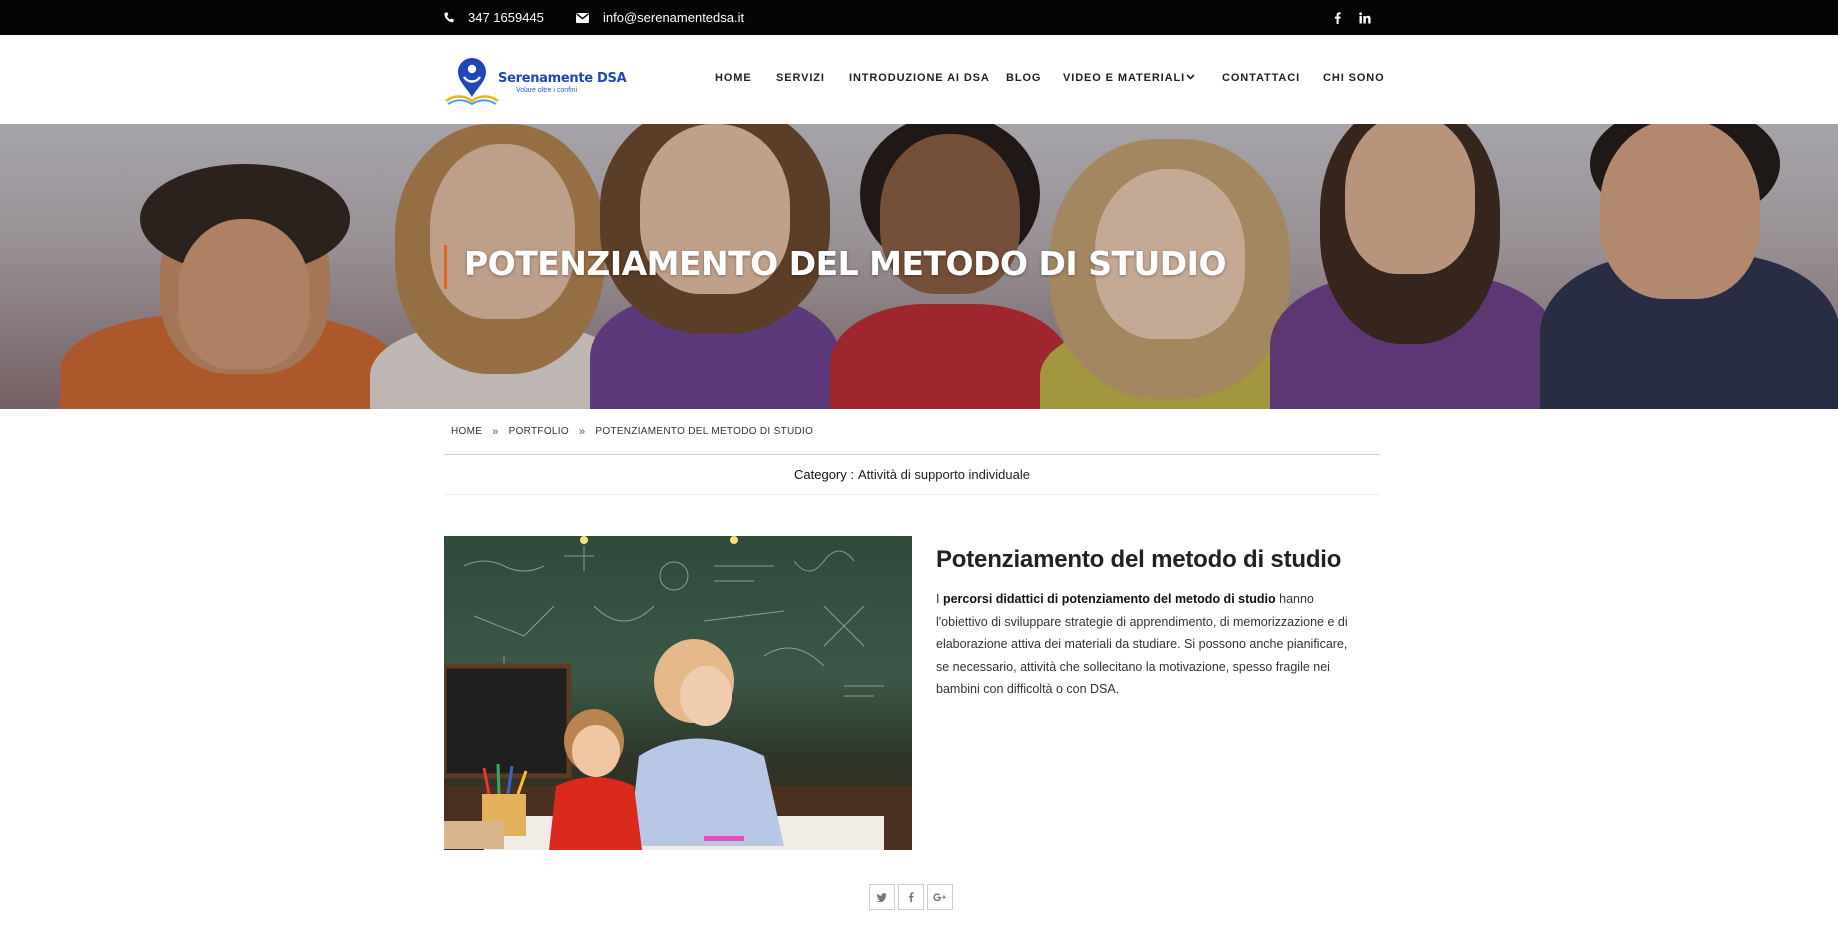  I want to click on logo-mark-icon, so click(472, 81).